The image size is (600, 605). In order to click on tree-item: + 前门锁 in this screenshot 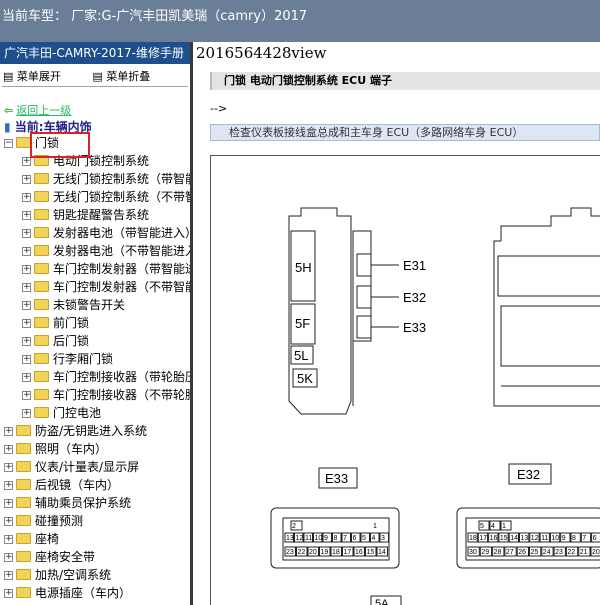, I will do `click(95, 323)`.